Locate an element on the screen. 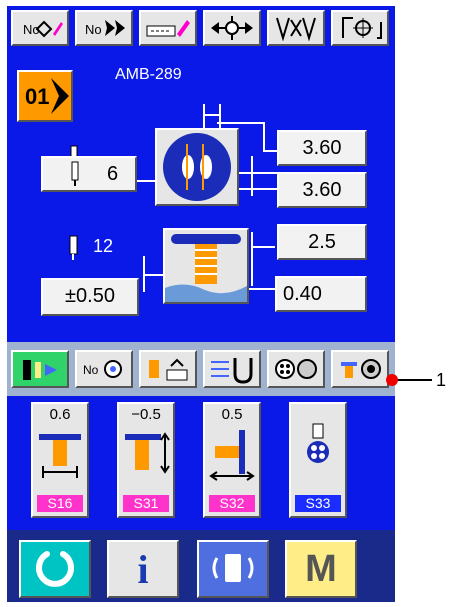 Image resolution: width=450 pixels, height=607 pixels. button-holes-icon is located at coordinates (318, 443).